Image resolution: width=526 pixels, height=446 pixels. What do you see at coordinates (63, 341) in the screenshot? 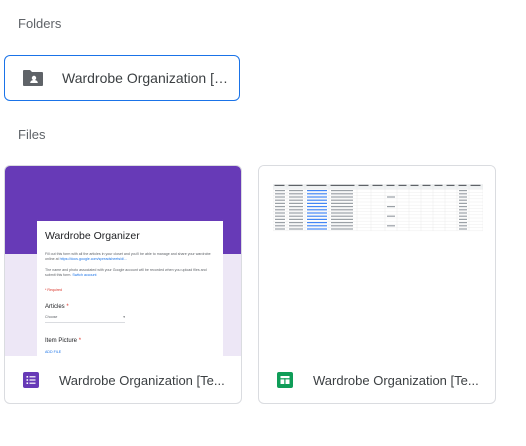
I see `form-question-item-picture: Item Picture *` at bounding box center [63, 341].